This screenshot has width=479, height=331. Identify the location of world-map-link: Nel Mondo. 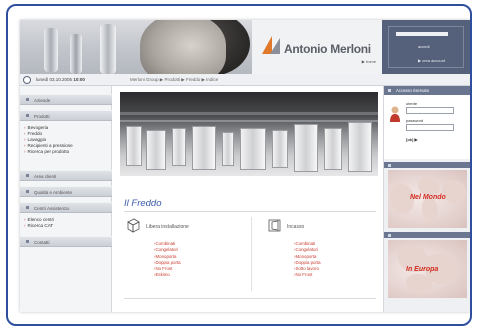
(427, 199).